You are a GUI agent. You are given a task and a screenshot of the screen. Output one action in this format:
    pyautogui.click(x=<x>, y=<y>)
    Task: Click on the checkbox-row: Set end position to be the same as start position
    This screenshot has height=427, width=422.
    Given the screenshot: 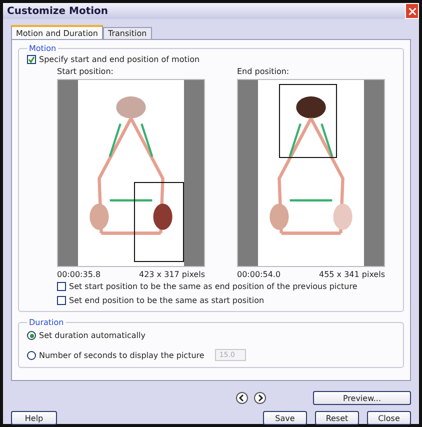 What is the action you would take?
    pyautogui.click(x=226, y=300)
    